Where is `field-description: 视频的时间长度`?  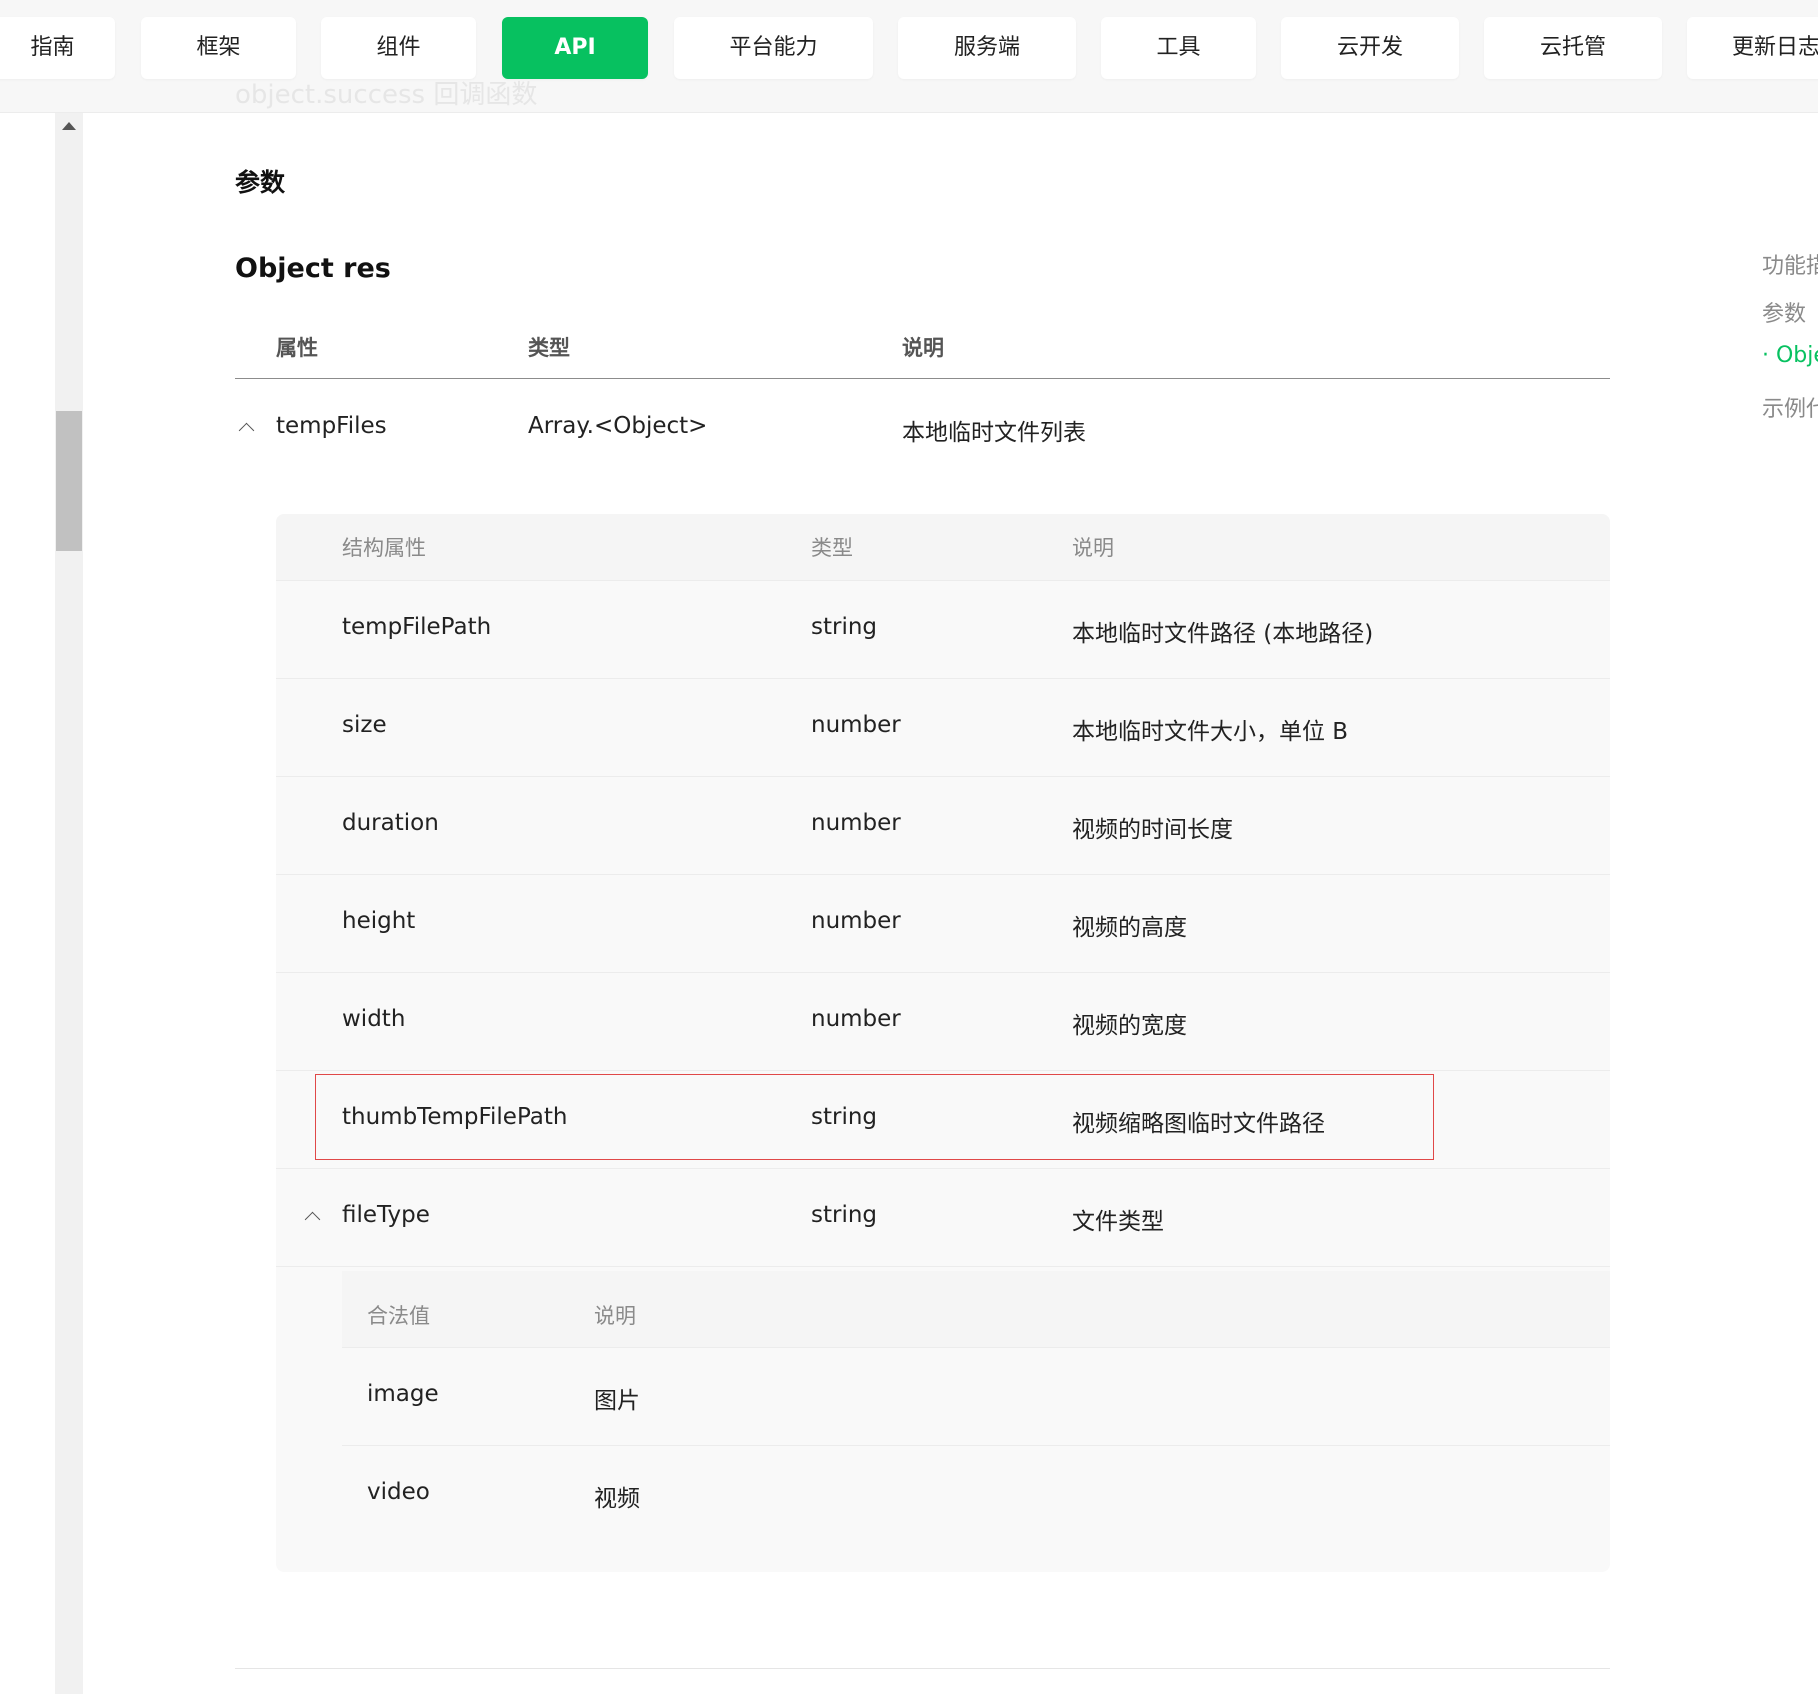 field-description: 视频的时间长度 is located at coordinates (1152, 830).